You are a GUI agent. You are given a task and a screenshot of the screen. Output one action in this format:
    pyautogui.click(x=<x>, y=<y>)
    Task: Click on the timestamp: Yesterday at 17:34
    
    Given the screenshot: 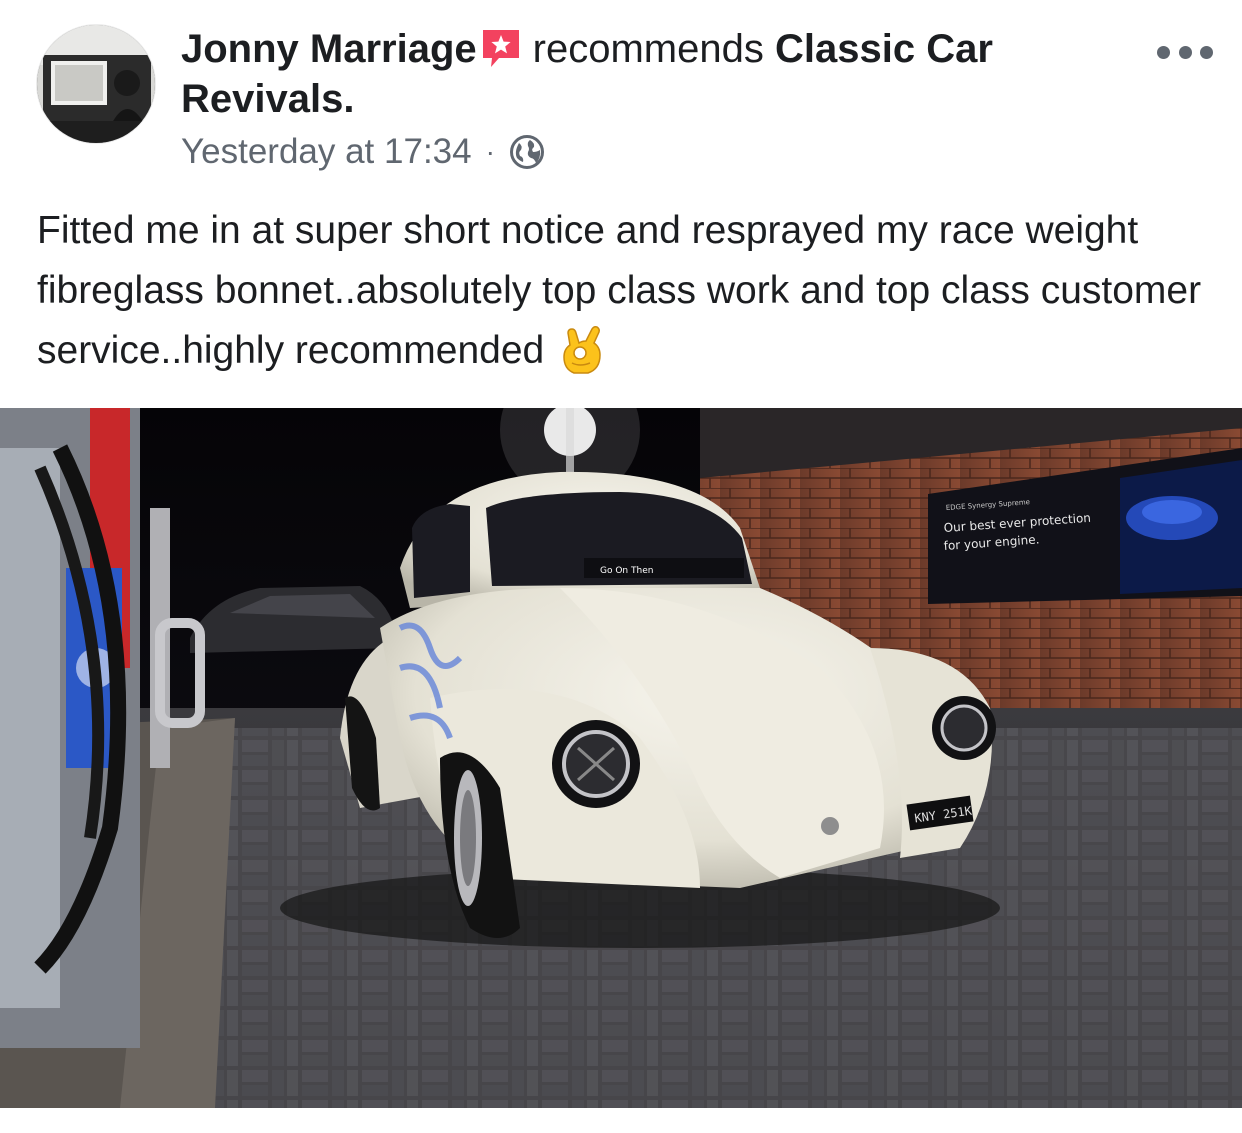 What is the action you would take?
    pyautogui.click(x=326, y=152)
    